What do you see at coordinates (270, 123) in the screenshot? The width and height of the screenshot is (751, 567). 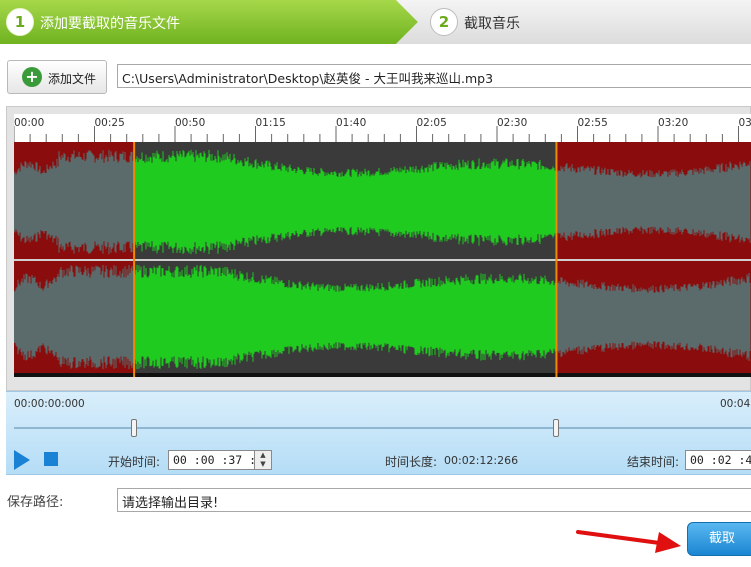 I see `ruler-tick-label: 01:15` at bounding box center [270, 123].